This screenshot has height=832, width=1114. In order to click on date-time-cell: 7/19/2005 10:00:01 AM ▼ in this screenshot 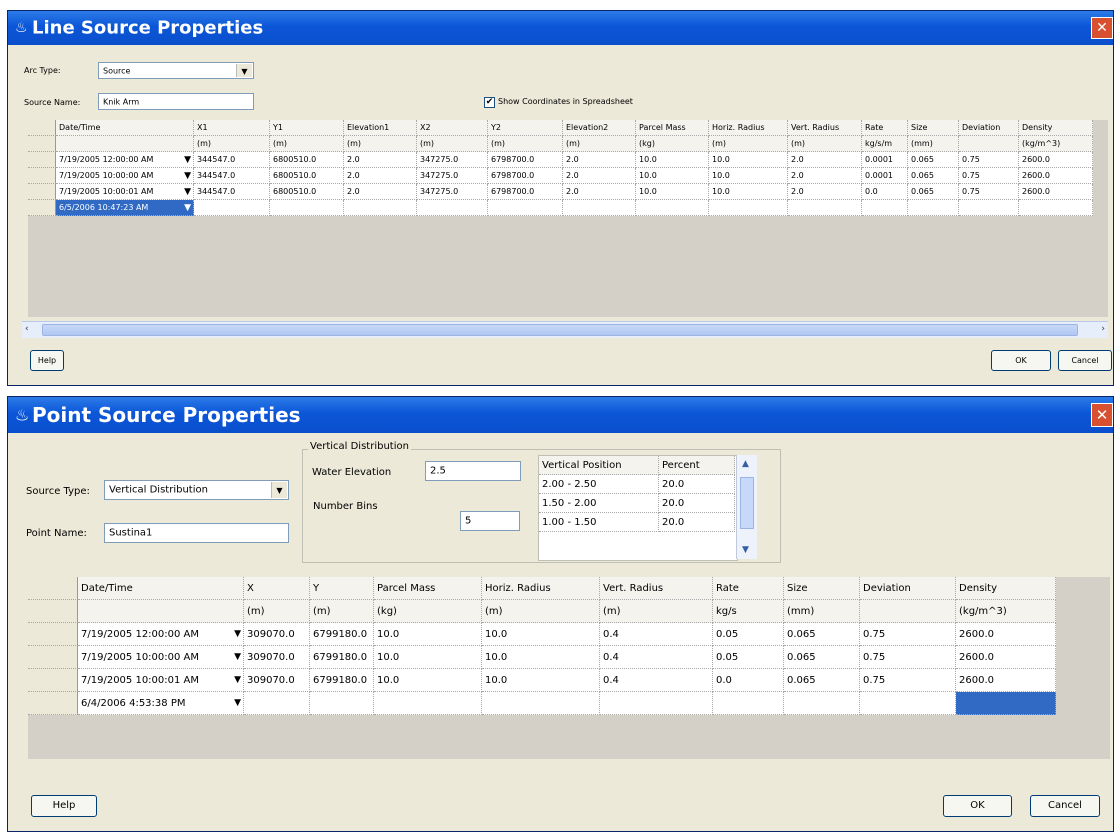, I will do `click(125, 192)`.